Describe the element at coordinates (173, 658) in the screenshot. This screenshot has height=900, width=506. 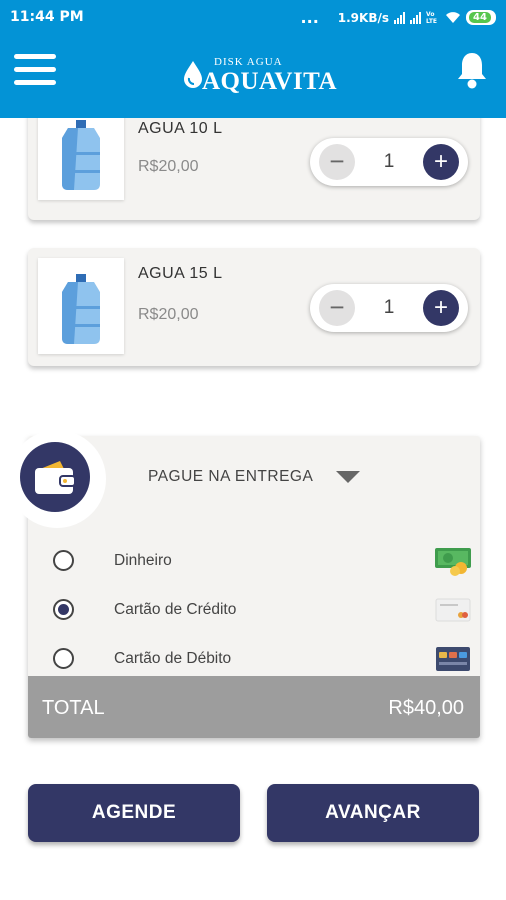
I see `payment-option-label: Cartão de Débito` at that location.